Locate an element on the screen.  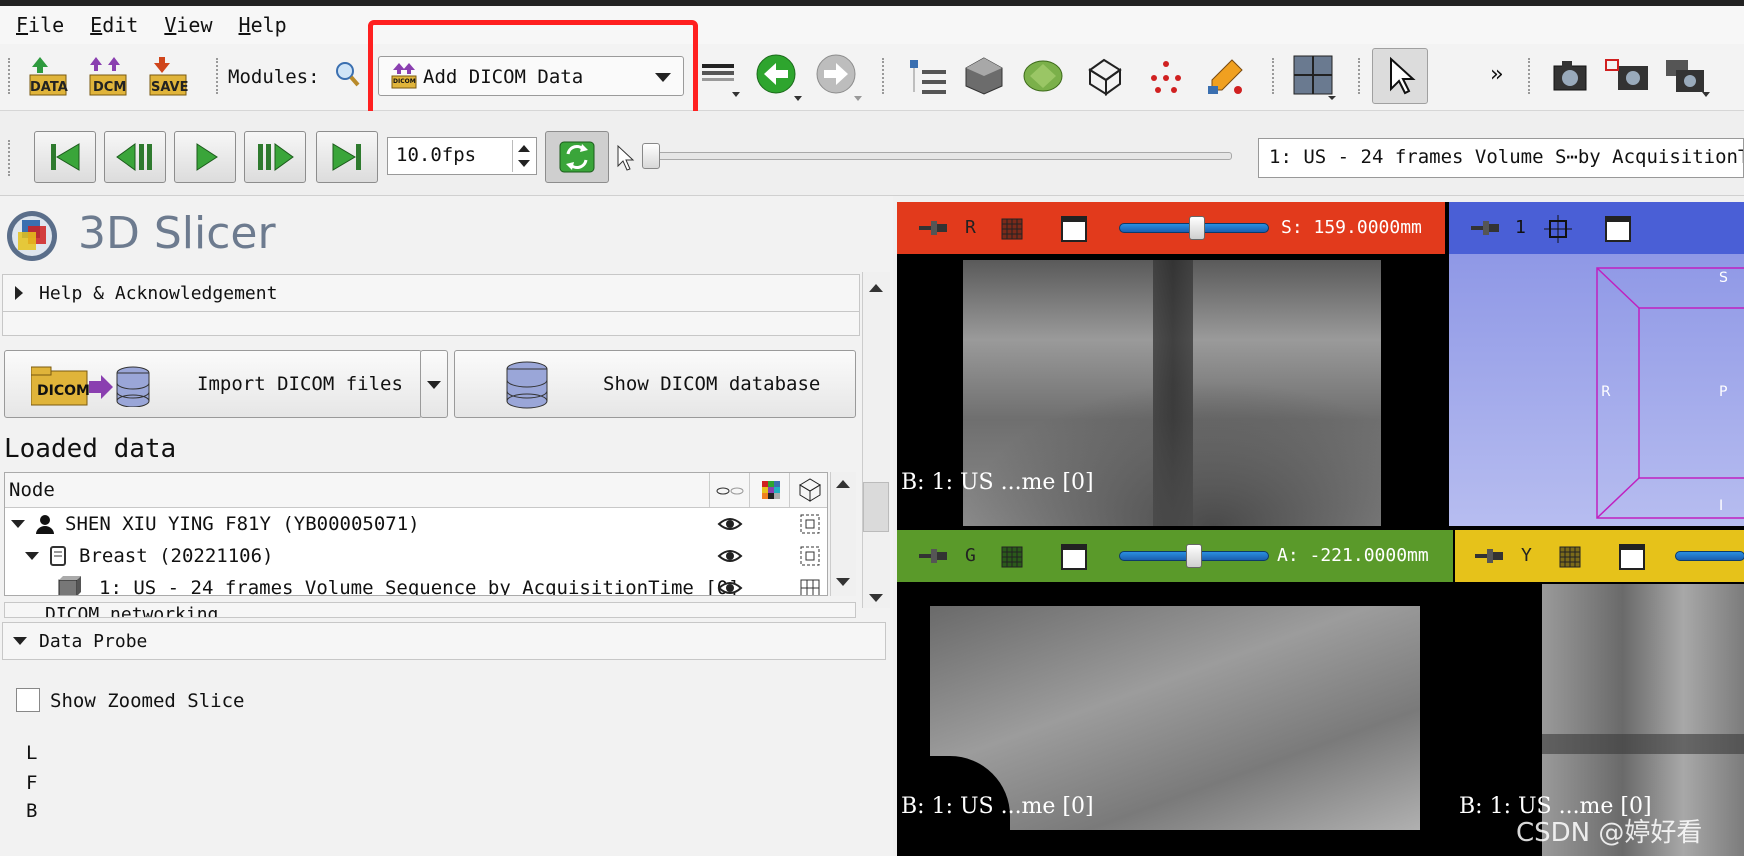
menu-view: View is located at coordinates (188, 25).